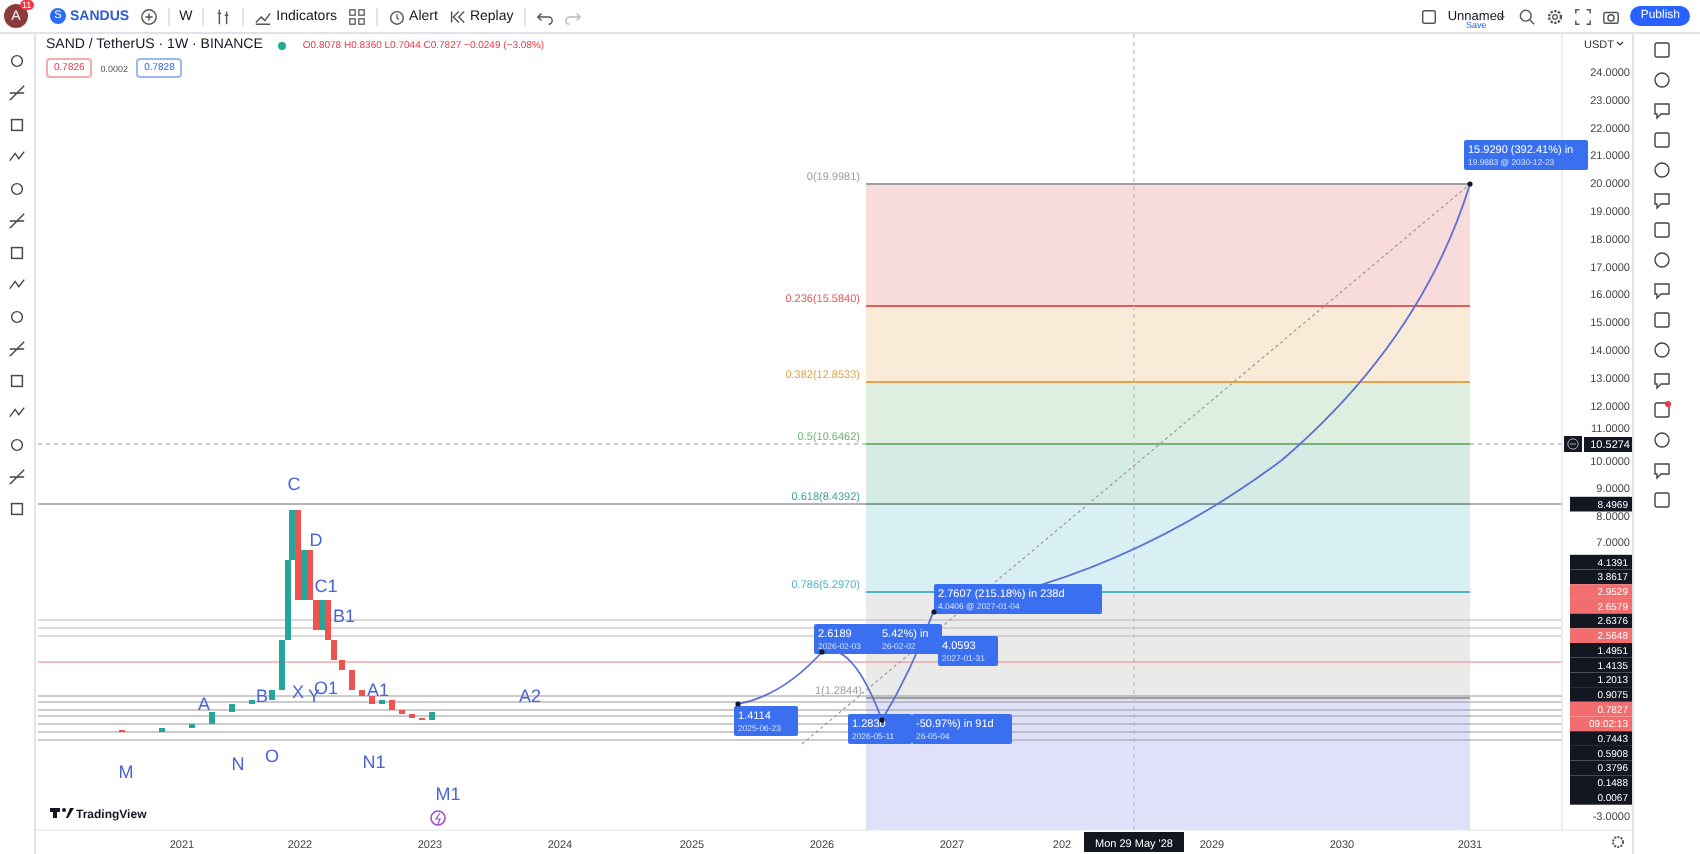 The image size is (1700, 854). I want to click on minus-icon, so click(1573, 444).